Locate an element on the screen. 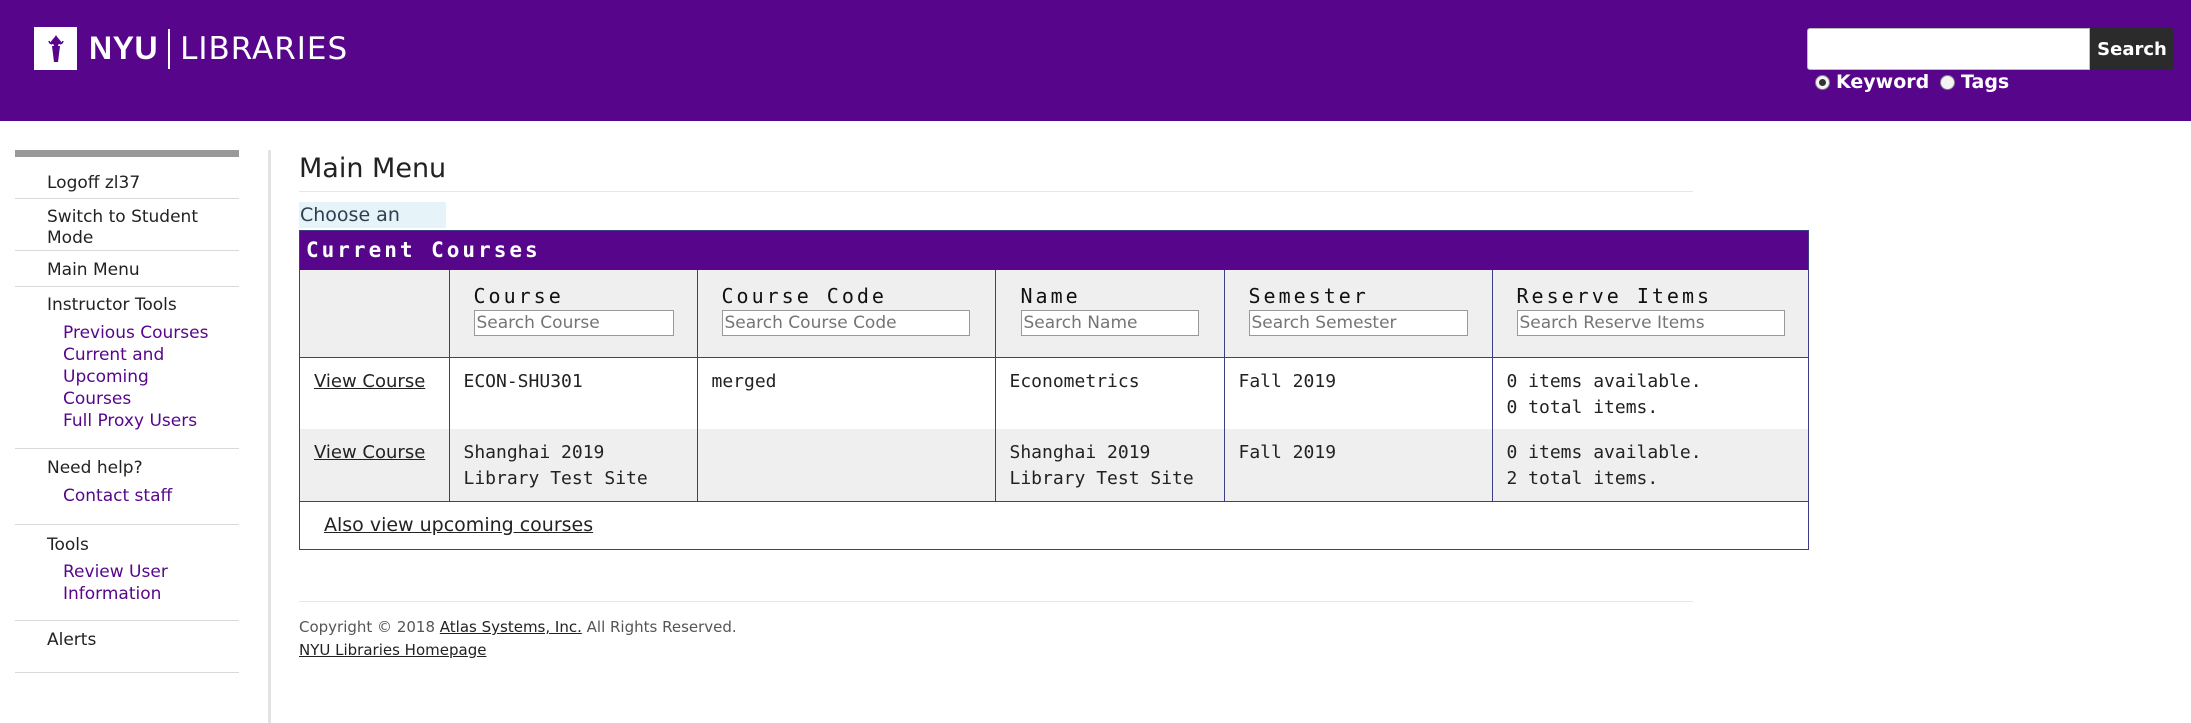  reserve-items-cell: 0 items available. 0 total items. is located at coordinates (1649, 393).